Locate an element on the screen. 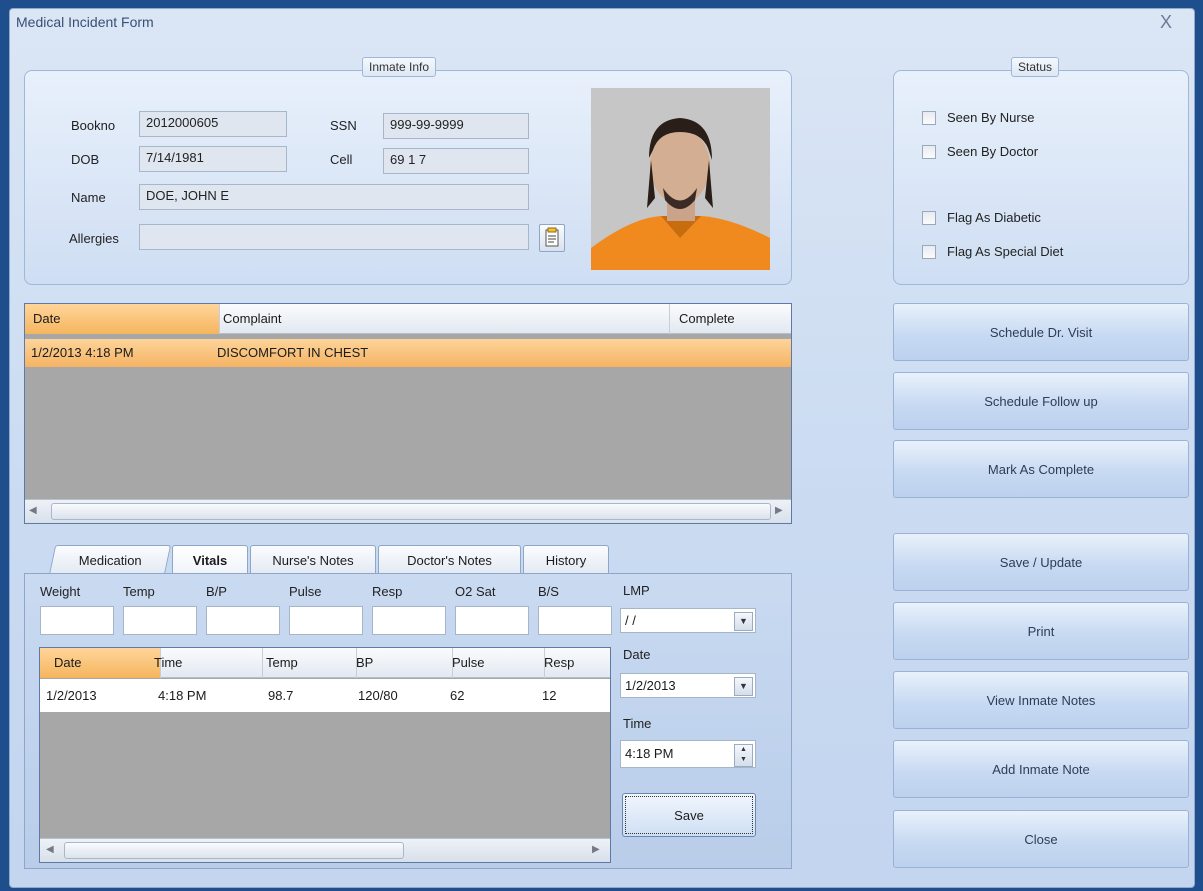 This screenshot has width=1203, height=891. vitals-date-cell: 1/2/2013 is located at coordinates (71, 695).